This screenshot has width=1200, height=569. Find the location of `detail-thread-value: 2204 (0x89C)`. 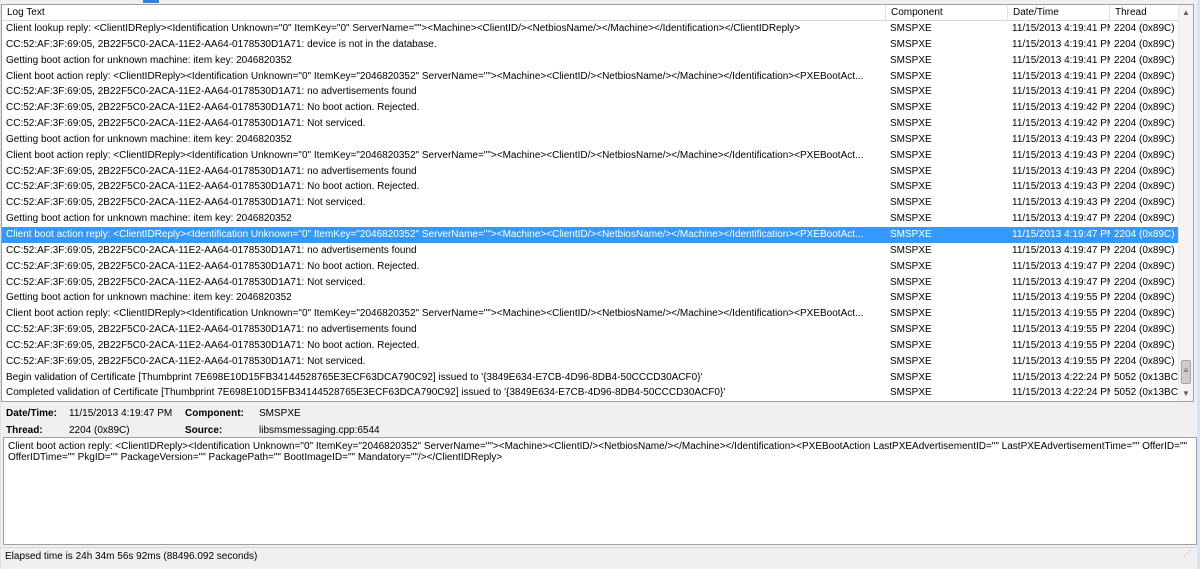

detail-thread-value: 2204 (0x89C) is located at coordinates (99, 430).